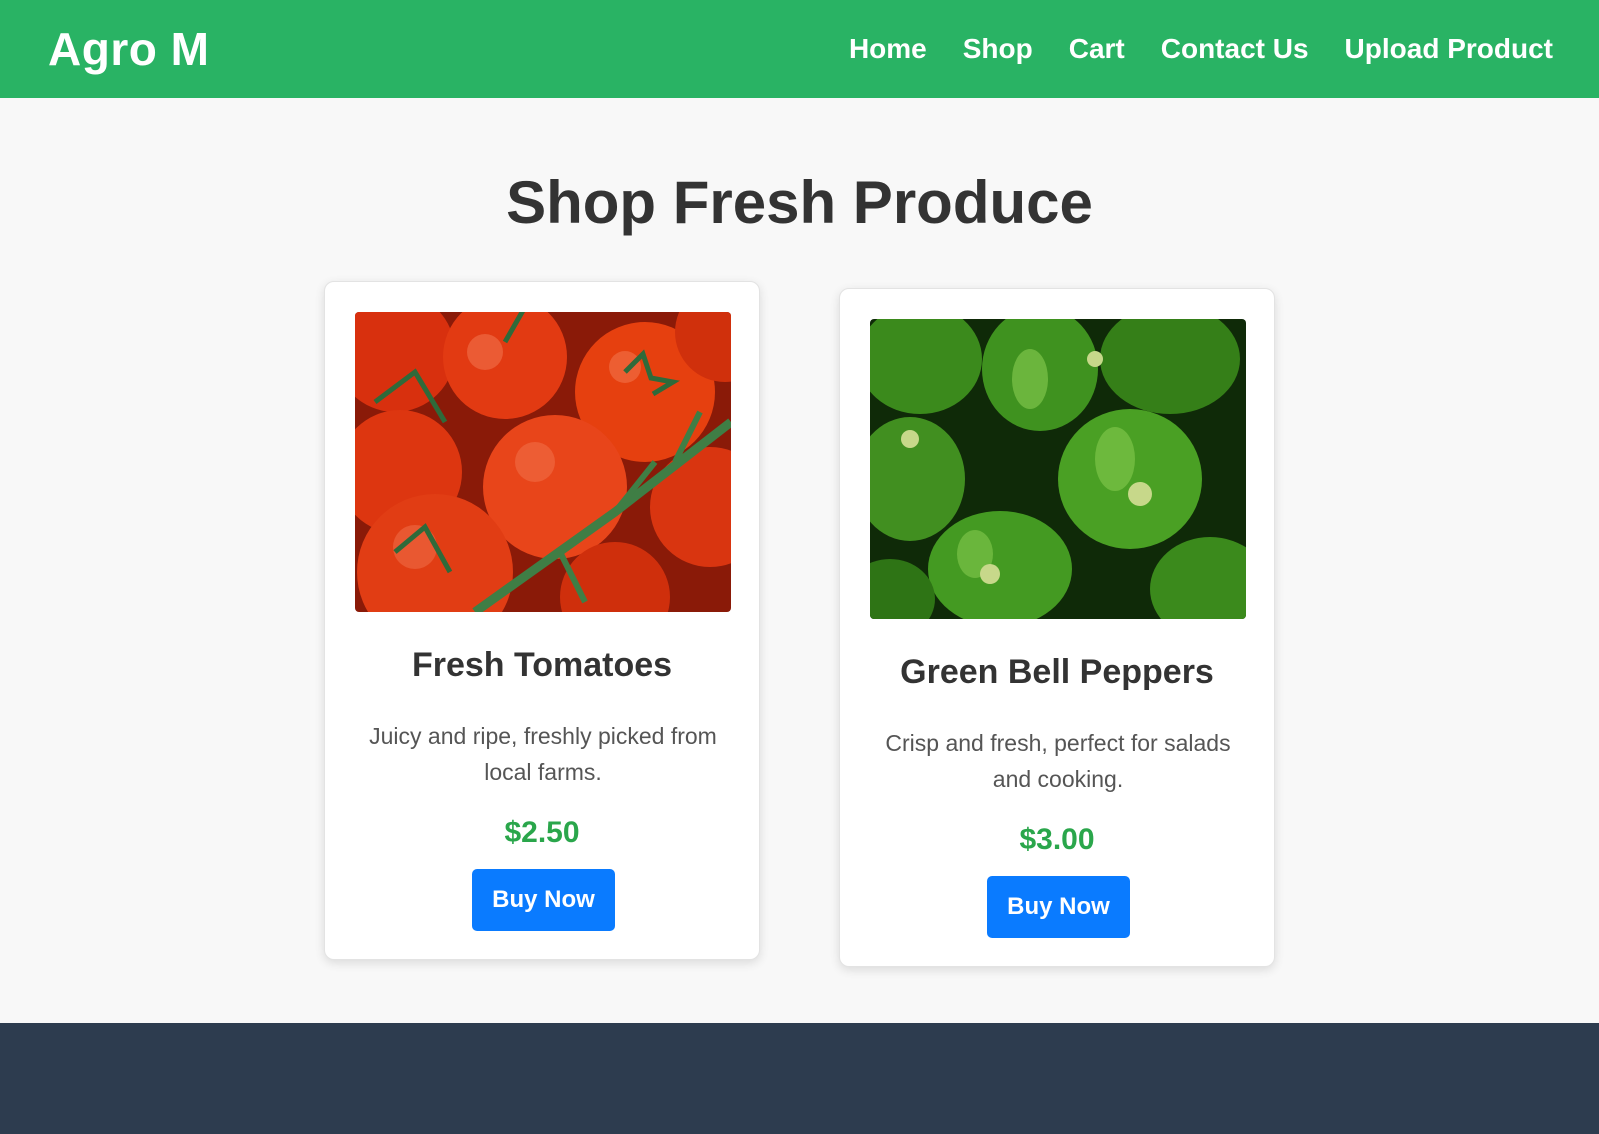 The image size is (1599, 1134). What do you see at coordinates (1449, 49) in the screenshot?
I see `nav-link-upload-product: Upload Product` at bounding box center [1449, 49].